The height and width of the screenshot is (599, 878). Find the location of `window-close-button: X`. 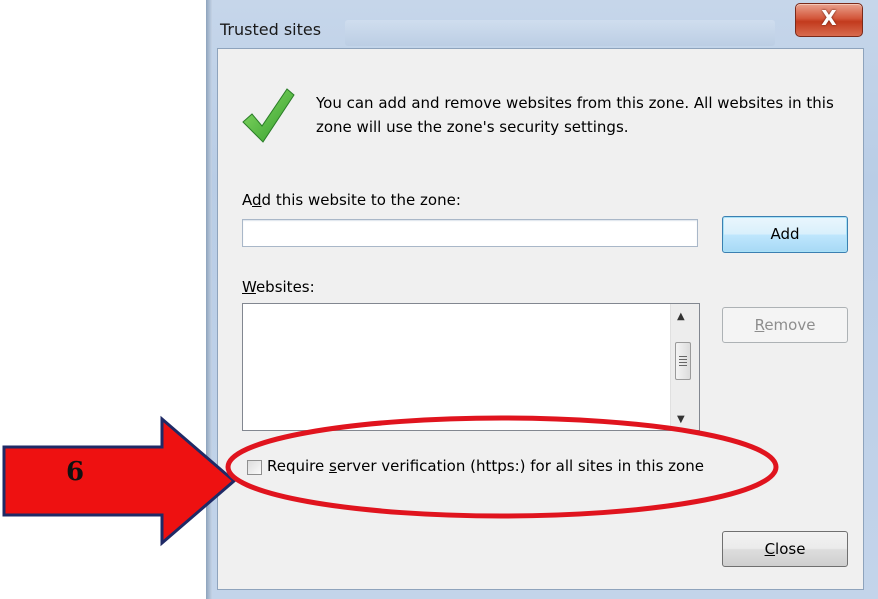

window-close-button: X is located at coordinates (829, 20).